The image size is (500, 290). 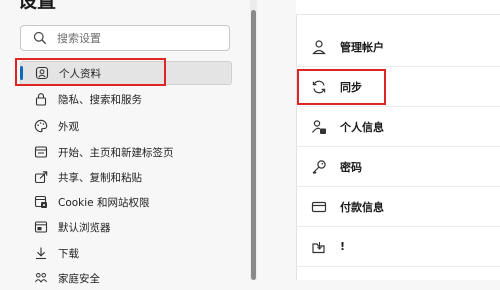 I want to click on key-icon, so click(x=319, y=166).